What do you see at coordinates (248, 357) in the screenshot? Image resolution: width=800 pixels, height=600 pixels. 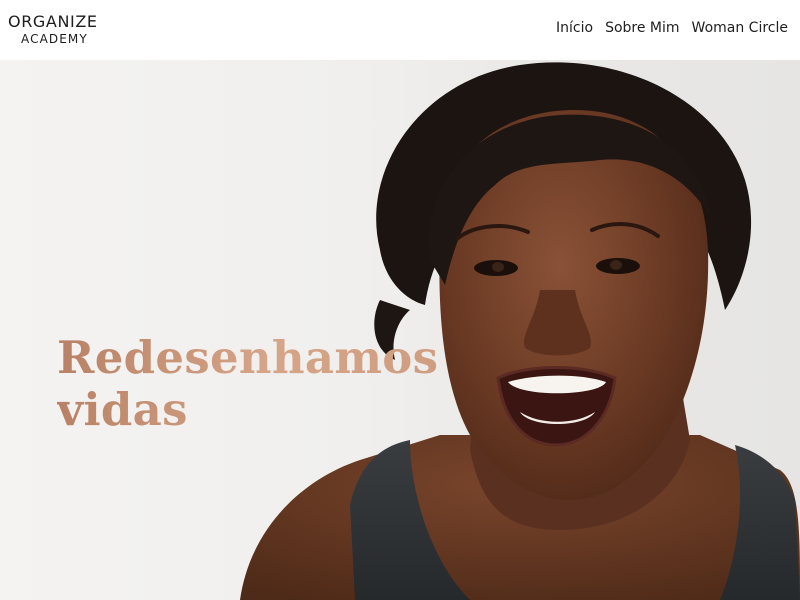 I see `hero-headline-line-1: Redesenhamos` at bounding box center [248, 357].